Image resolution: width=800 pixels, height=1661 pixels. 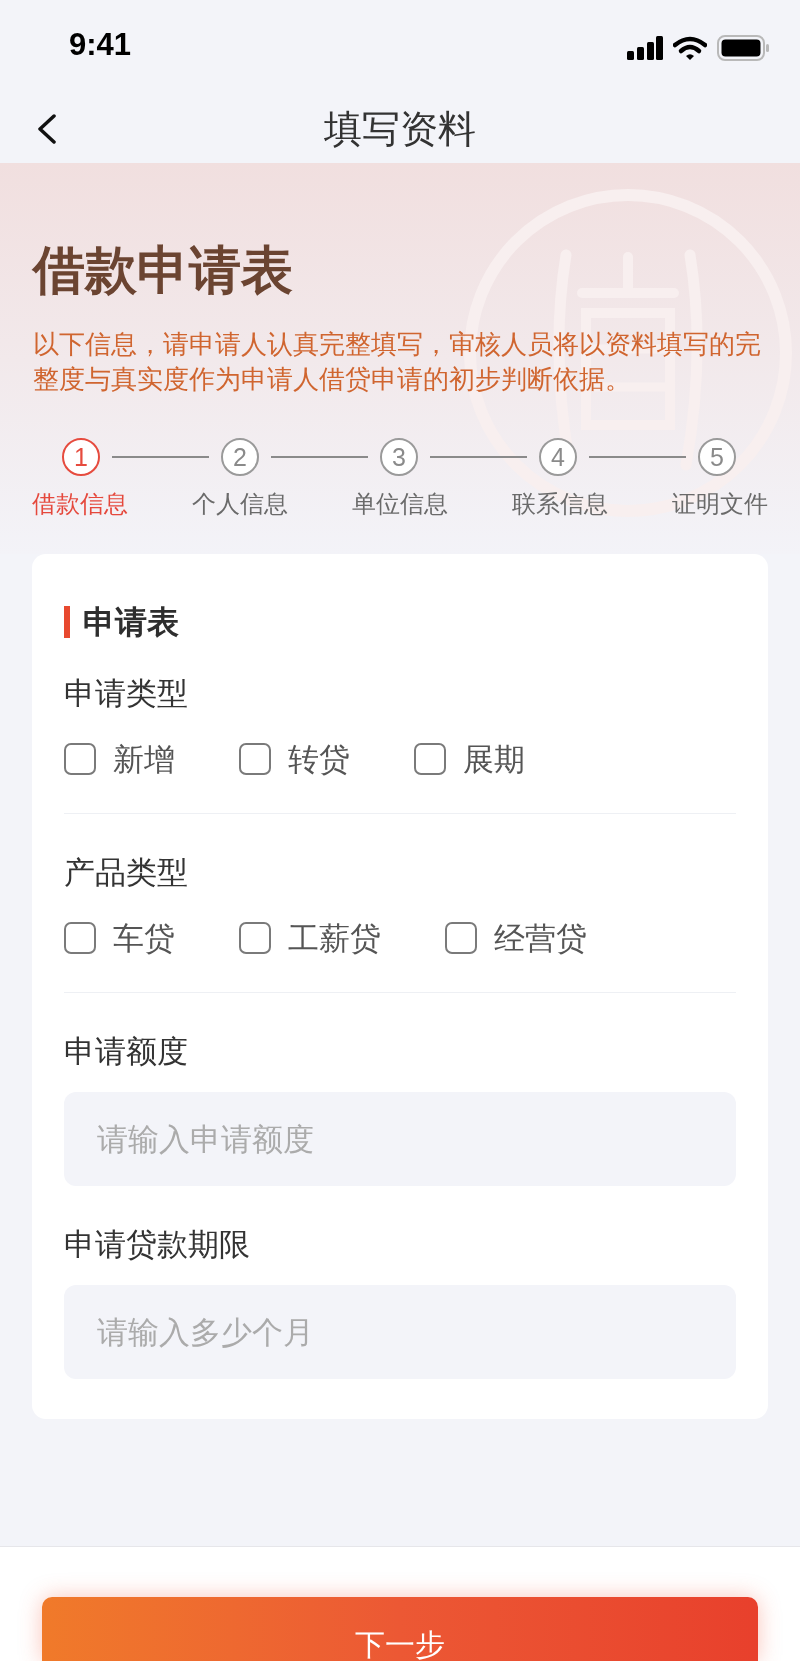 I want to click on field-label: 产品类型, so click(x=126, y=872).